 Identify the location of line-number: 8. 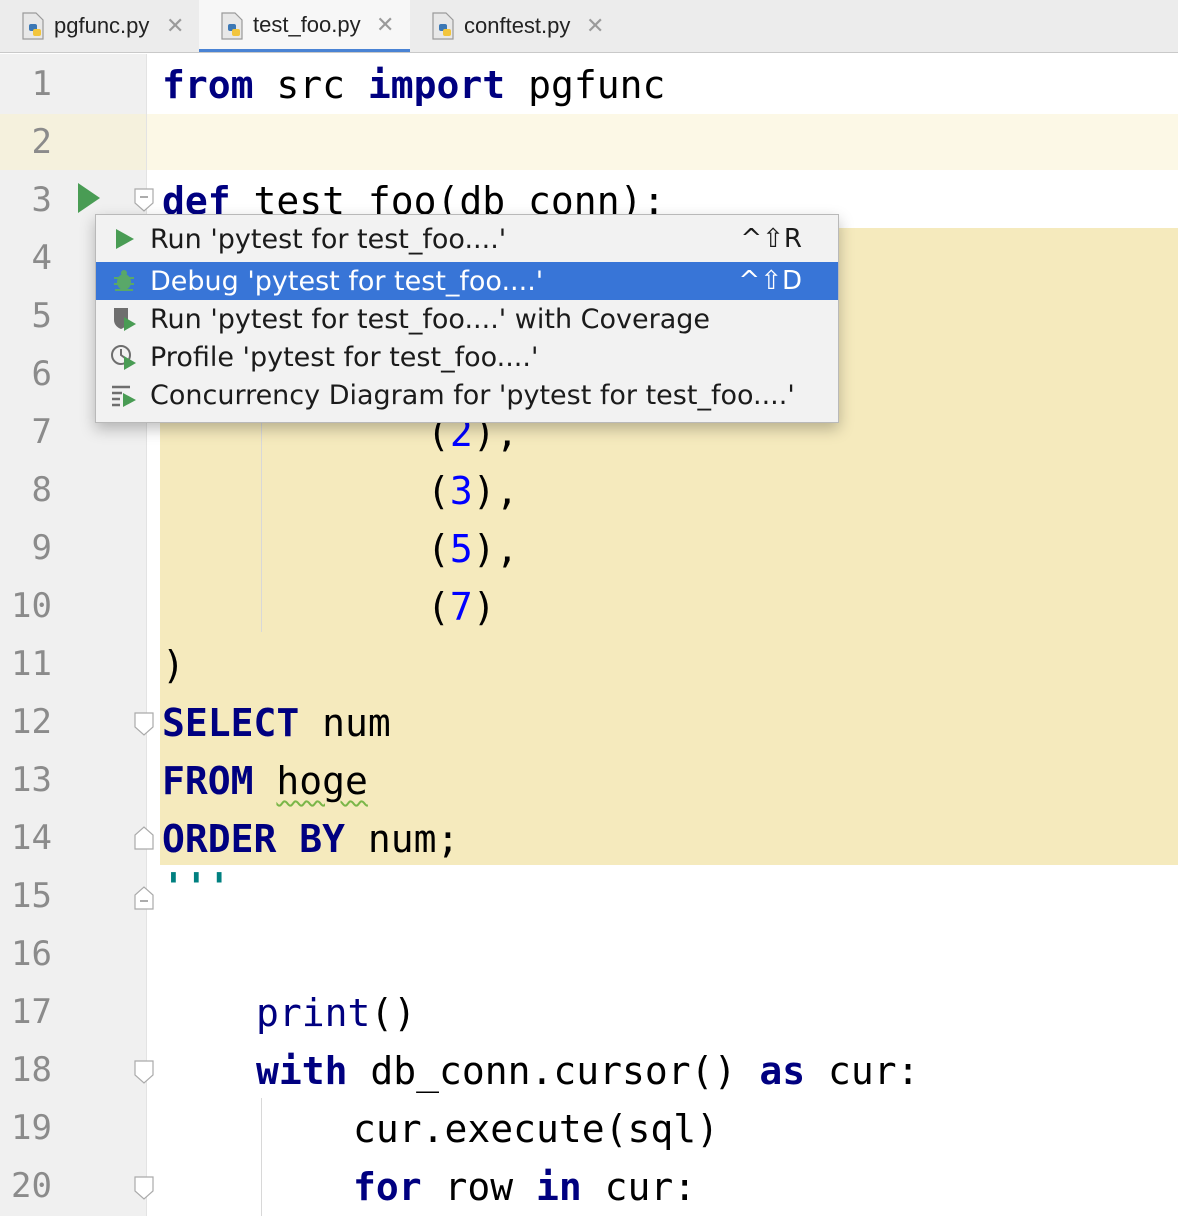
(26, 490).